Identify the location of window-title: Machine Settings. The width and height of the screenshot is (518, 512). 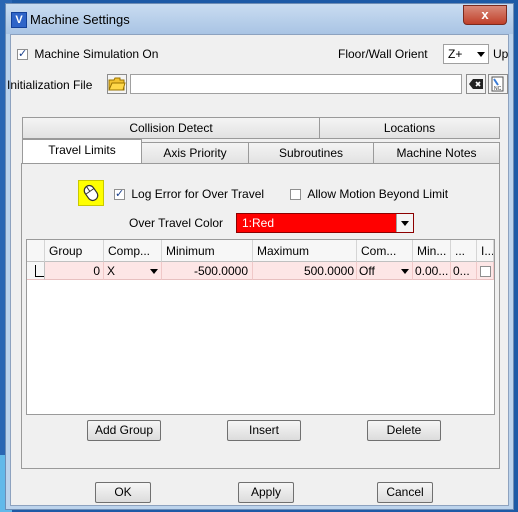
(80, 19).